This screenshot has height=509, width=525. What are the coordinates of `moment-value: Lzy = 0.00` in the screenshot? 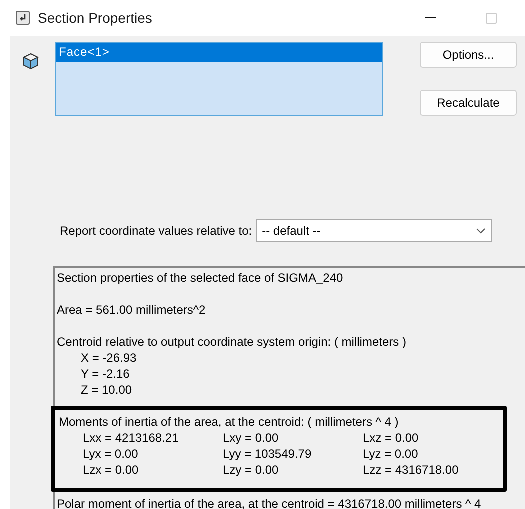 It's located at (251, 470).